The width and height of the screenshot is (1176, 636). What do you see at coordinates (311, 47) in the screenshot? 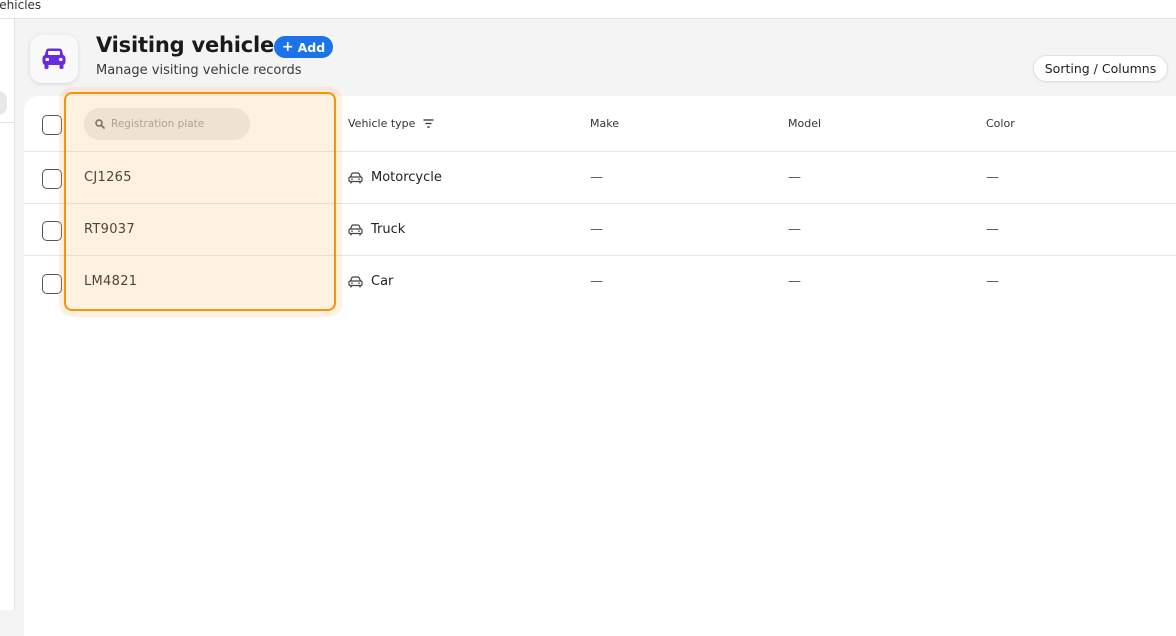
I see `add-button-label: Add` at bounding box center [311, 47].